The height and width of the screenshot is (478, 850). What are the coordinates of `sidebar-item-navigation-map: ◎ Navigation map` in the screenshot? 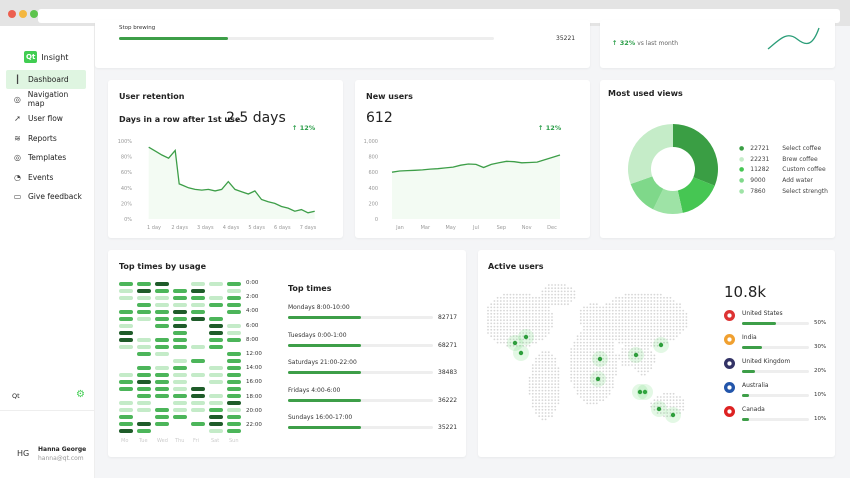 It's located at (46, 99).